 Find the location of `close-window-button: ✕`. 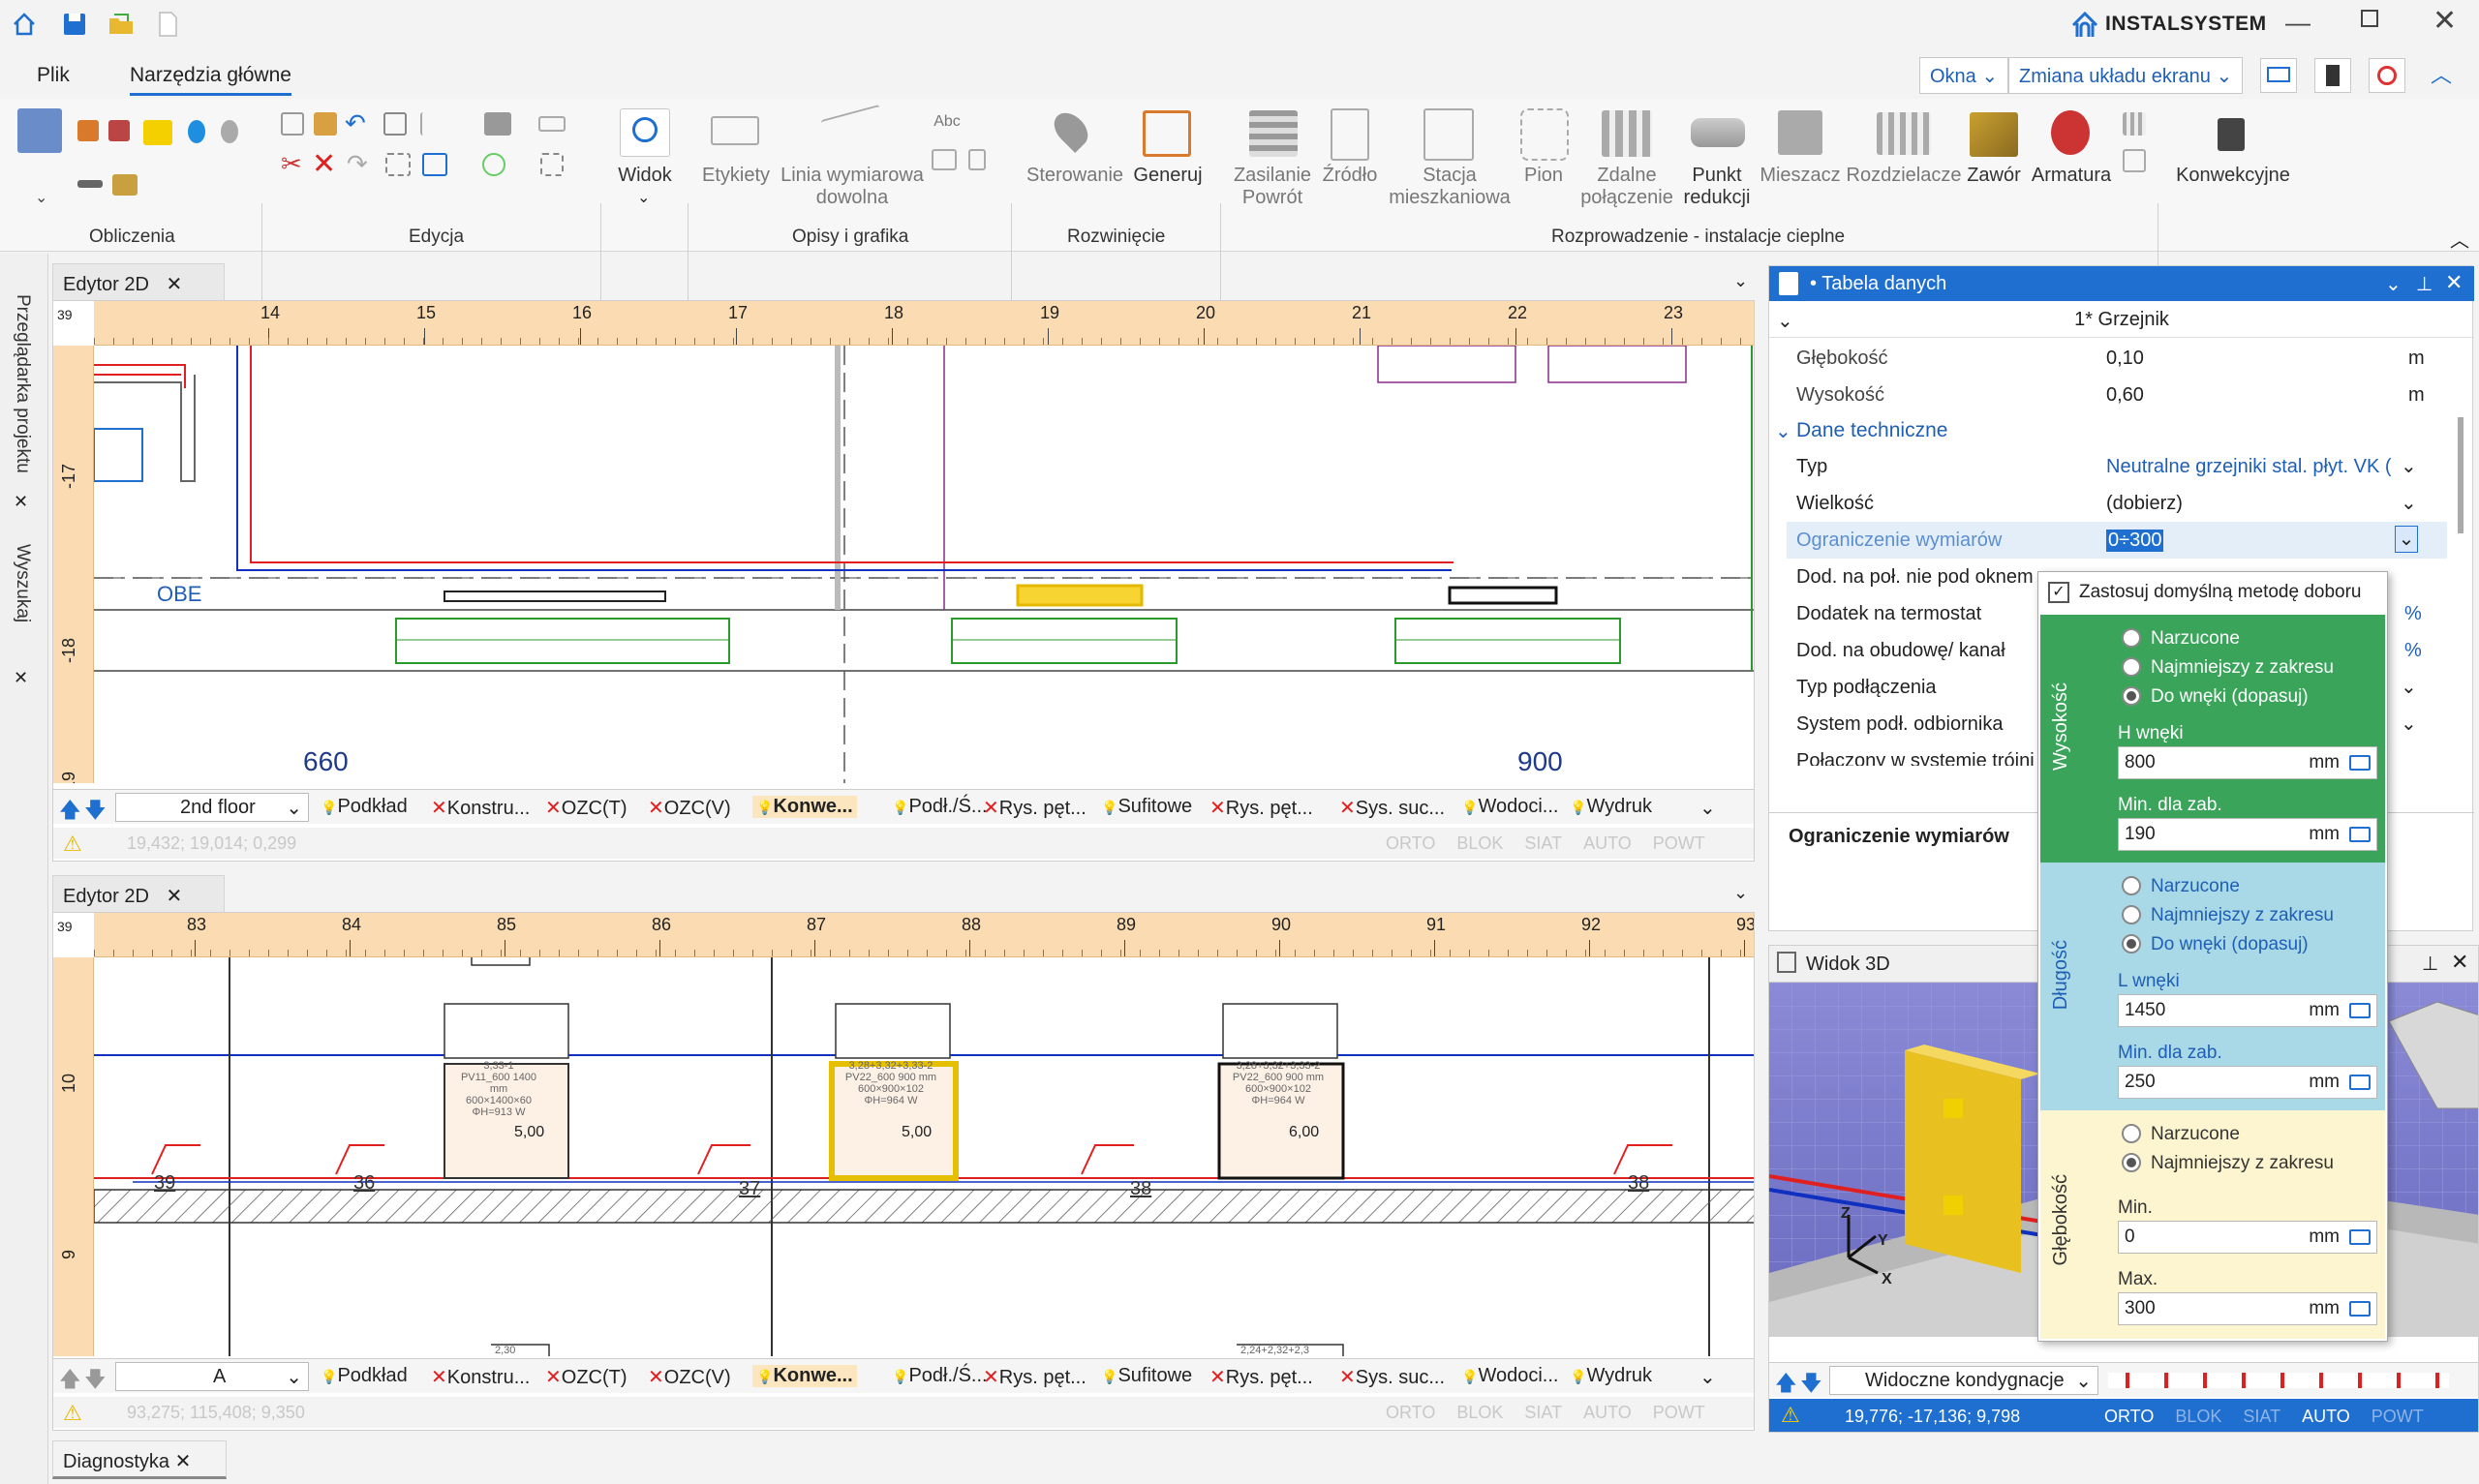

close-window-button: ✕ is located at coordinates (2445, 21).